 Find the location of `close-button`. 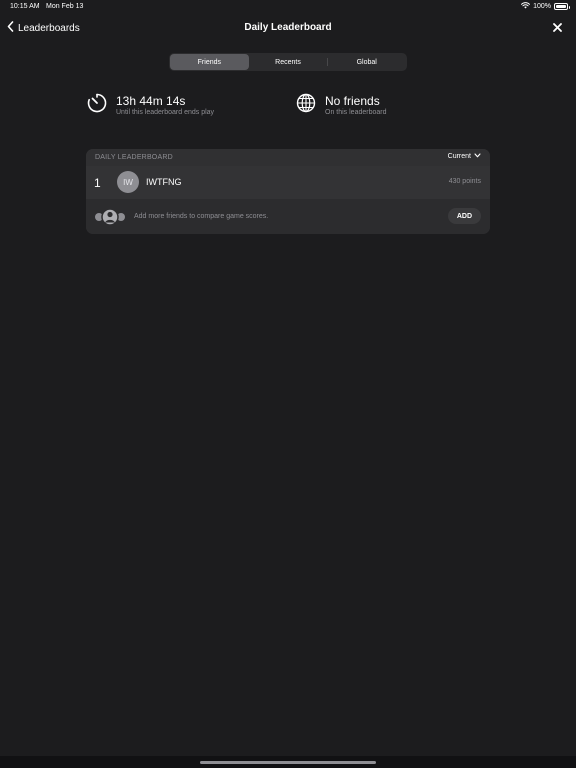

close-button is located at coordinates (557, 28).